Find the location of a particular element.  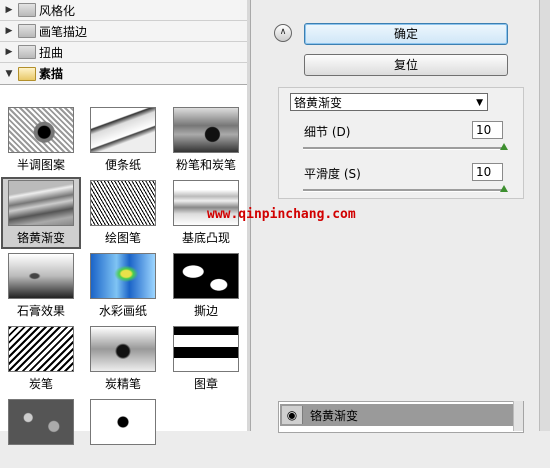

thumb-chrome: 铬黄渐变 is located at coordinates (41, 213).